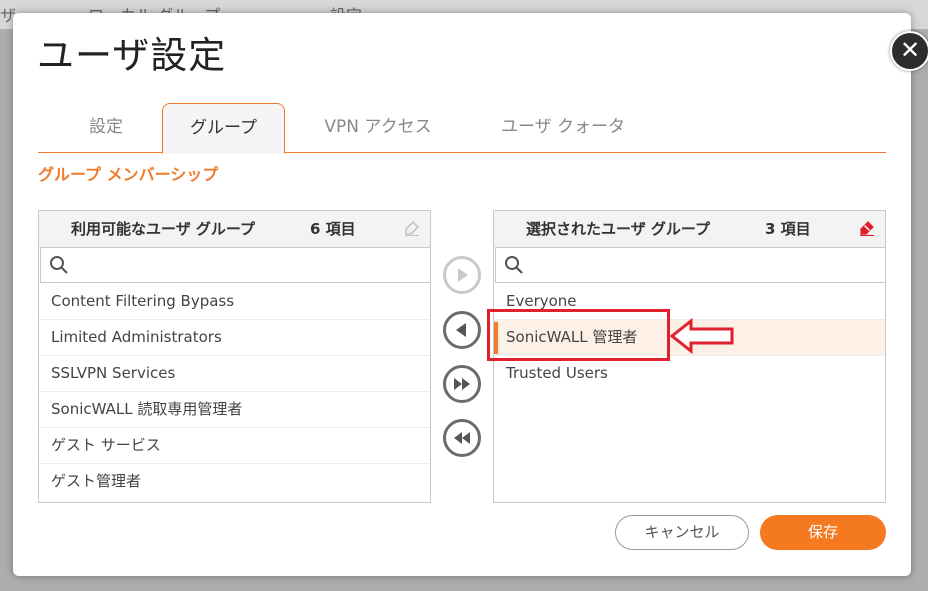  Describe the element at coordinates (163, 229) in the screenshot. I see `available-groups-title: 利用可能なユーザ グループ` at that location.